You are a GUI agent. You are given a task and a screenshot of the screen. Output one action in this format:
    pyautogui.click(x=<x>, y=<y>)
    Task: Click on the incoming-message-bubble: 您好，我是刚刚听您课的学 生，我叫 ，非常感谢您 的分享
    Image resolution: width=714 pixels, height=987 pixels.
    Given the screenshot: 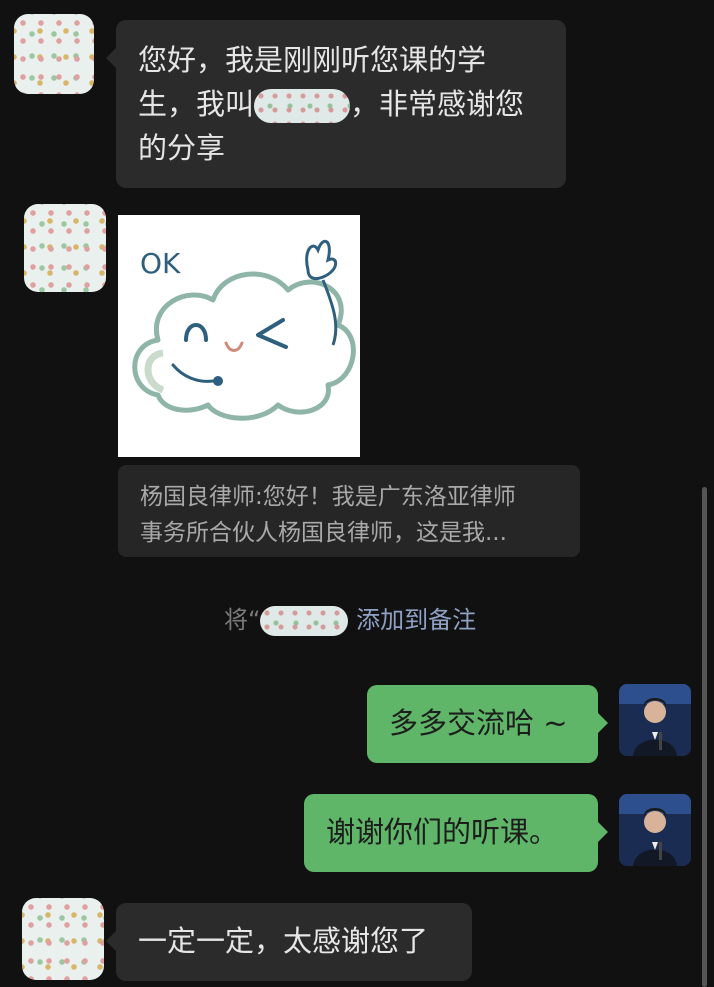 What is the action you would take?
    pyautogui.click(x=336, y=104)
    